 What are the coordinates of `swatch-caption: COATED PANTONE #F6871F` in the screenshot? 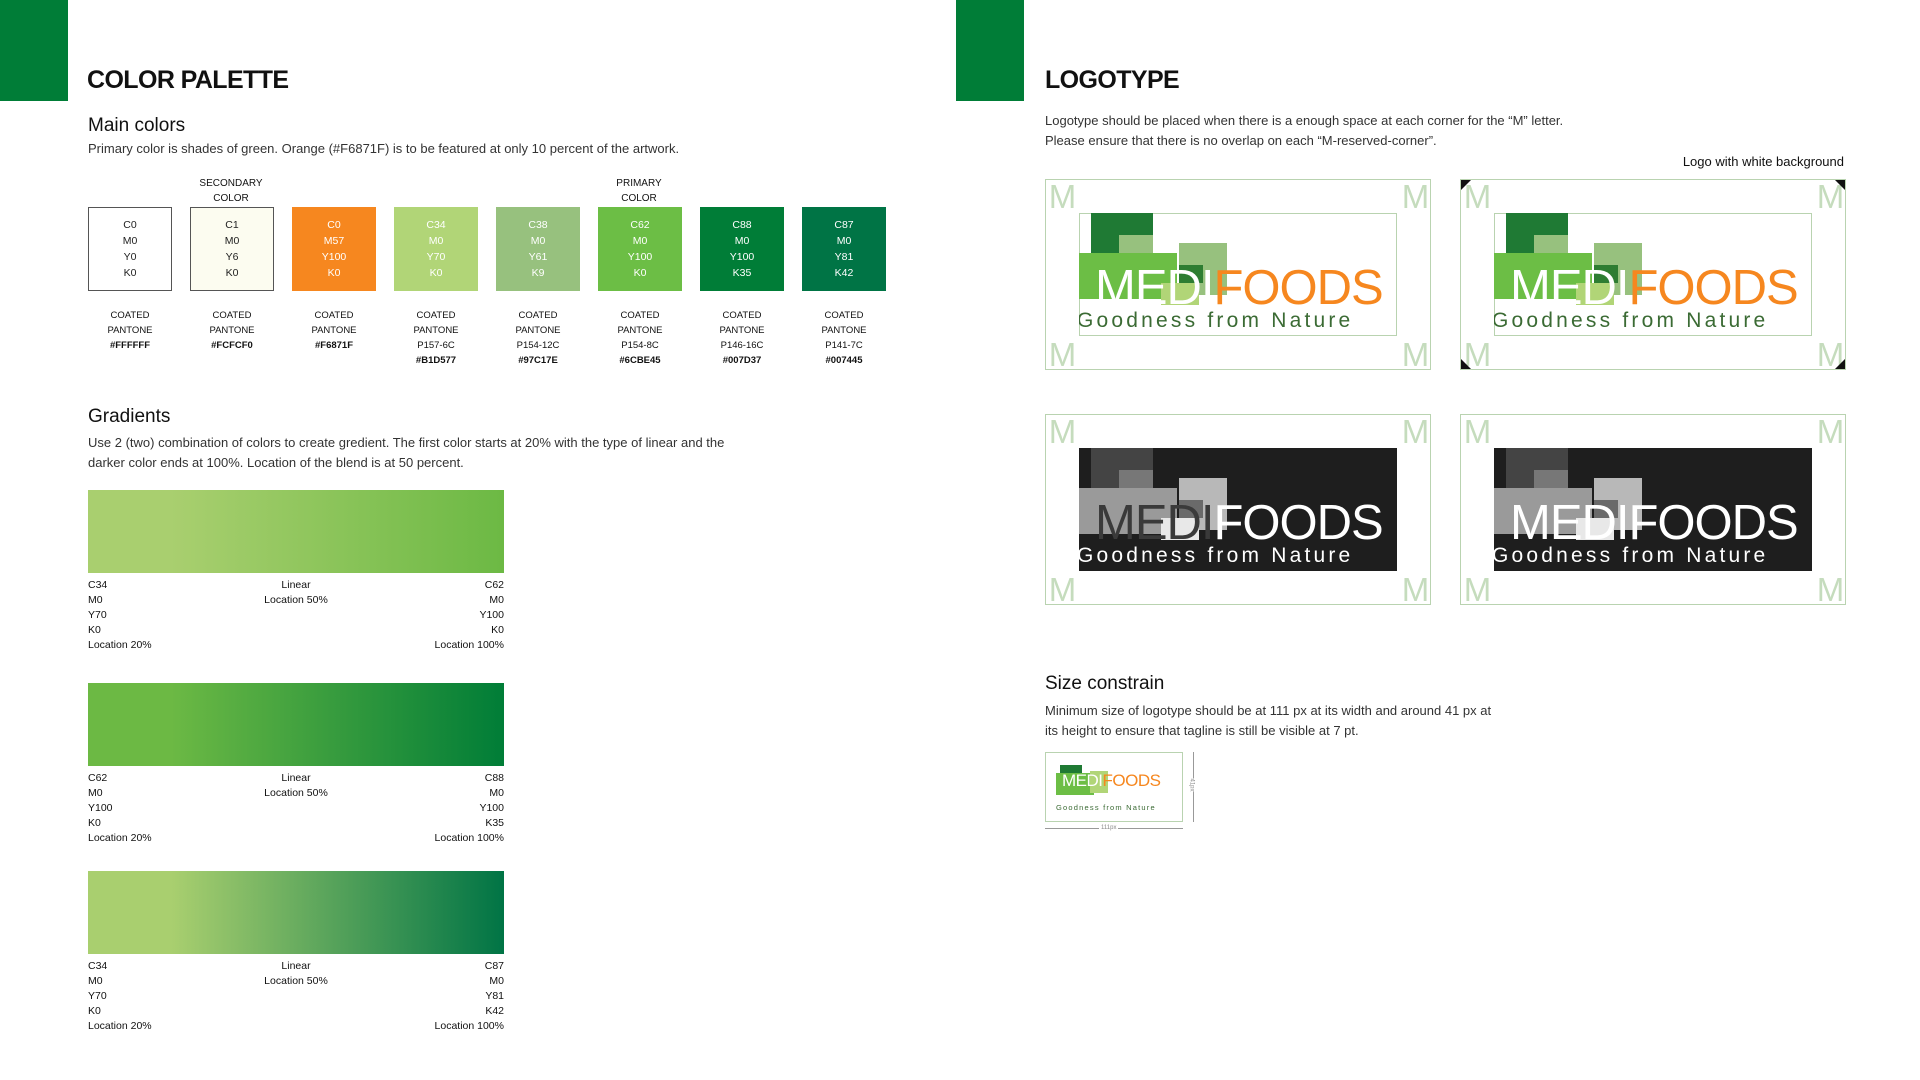 It's located at (334, 330).